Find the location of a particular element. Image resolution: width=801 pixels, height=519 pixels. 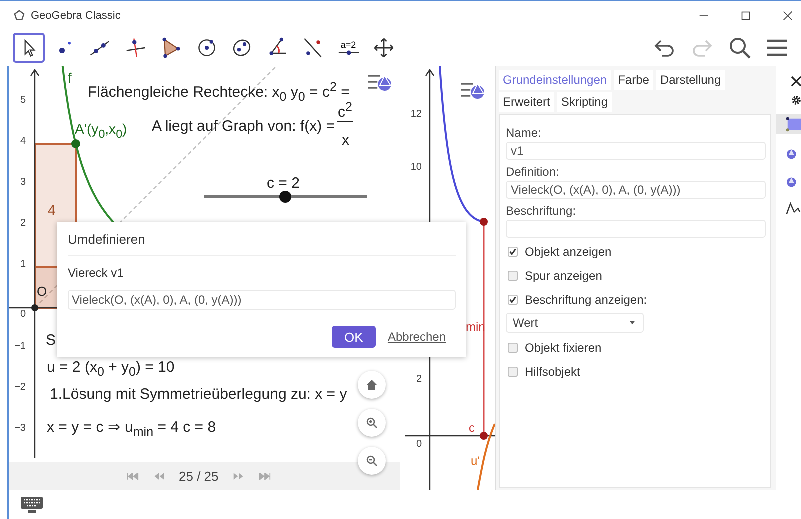

area-label: 4 is located at coordinates (52, 210).